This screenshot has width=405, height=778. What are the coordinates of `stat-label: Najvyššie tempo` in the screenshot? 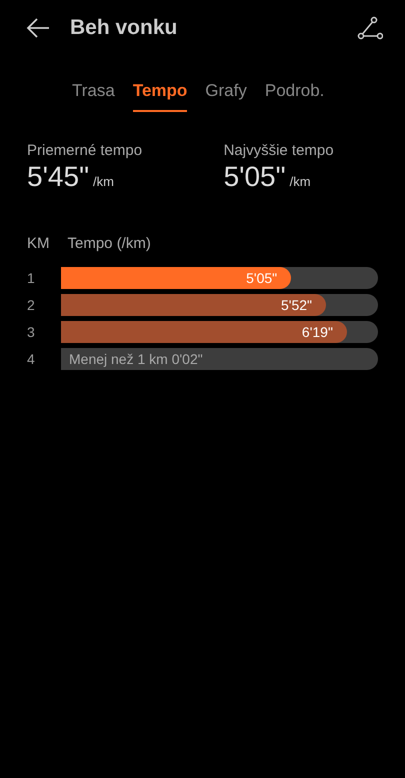 It's located at (279, 150).